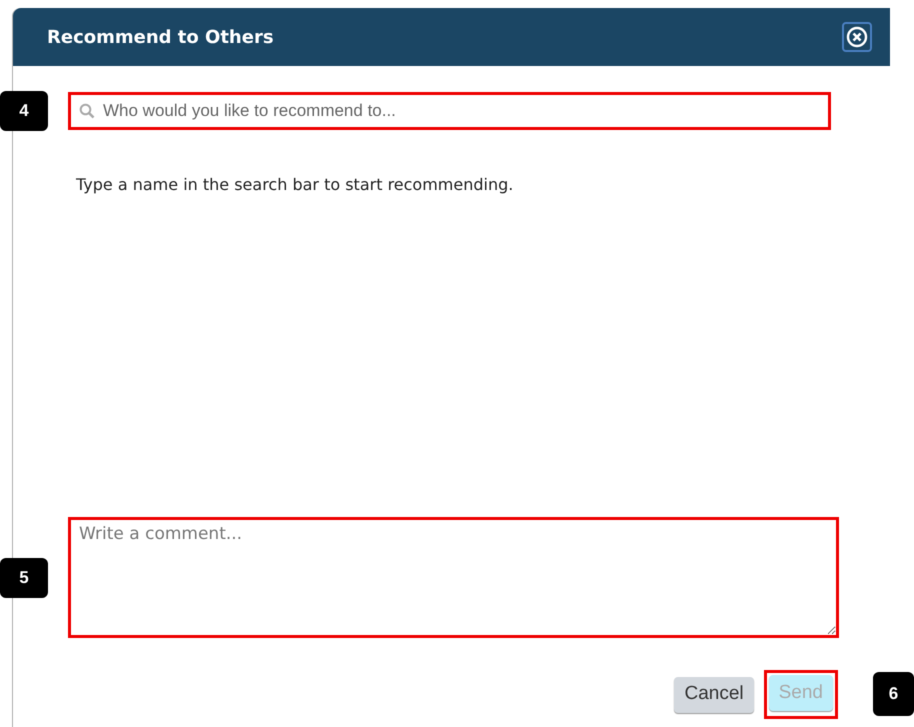 The image size is (914, 727). Describe the element at coordinates (893, 694) in the screenshot. I see `callout-badge: 6` at that location.